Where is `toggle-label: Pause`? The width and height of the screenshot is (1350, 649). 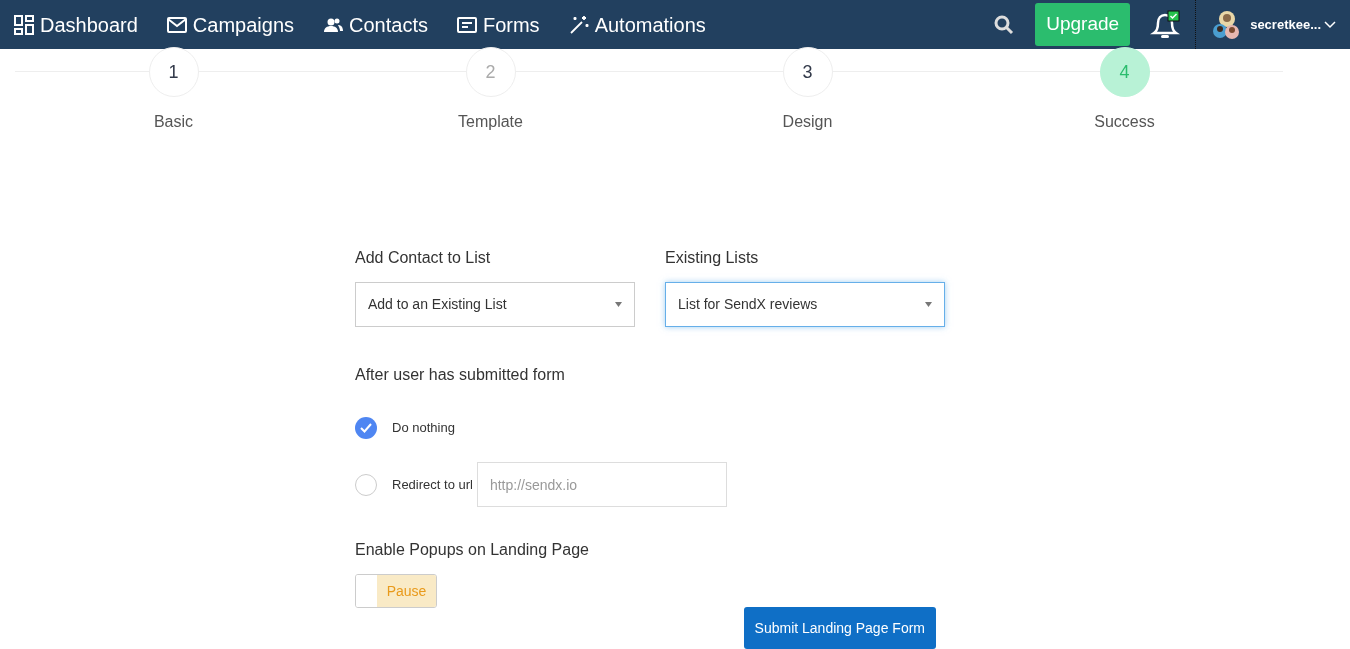 toggle-label: Pause is located at coordinates (406, 591).